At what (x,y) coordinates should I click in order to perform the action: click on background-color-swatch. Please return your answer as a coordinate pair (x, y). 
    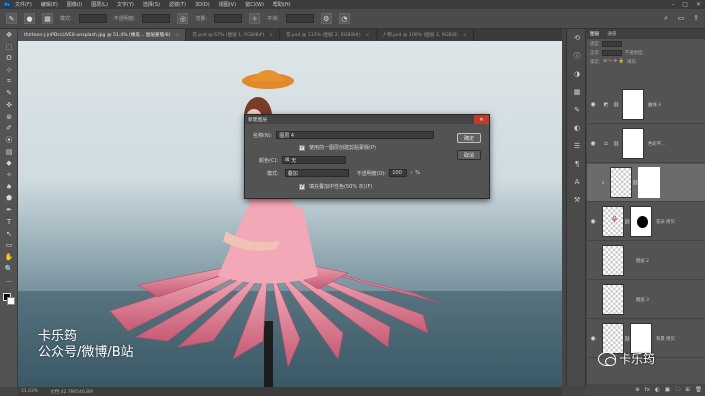
    Looking at the image, I should click on (11, 301).